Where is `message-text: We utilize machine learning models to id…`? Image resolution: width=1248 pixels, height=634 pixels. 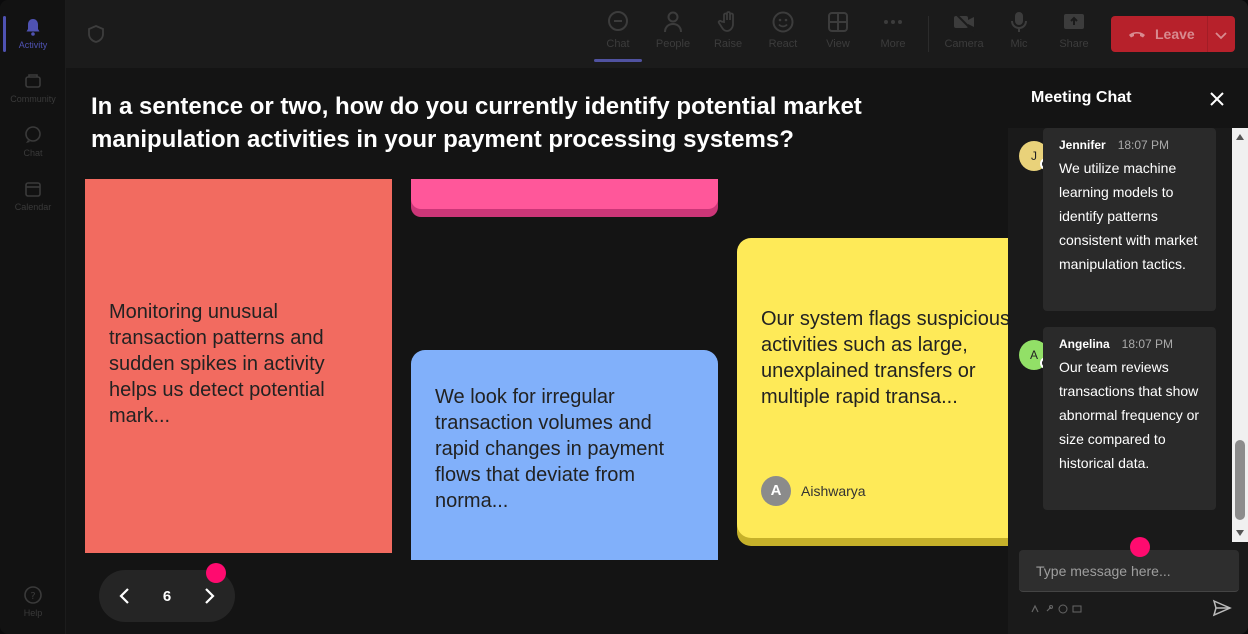
message-text: We utilize machine learning models to id… is located at coordinates (1128, 216).